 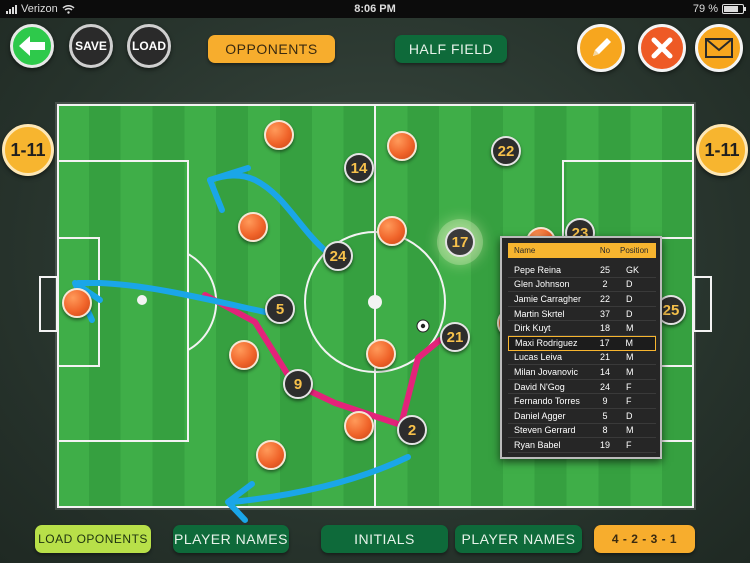 What do you see at coordinates (91, 46) in the screenshot?
I see `save-button: SAVE` at bounding box center [91, 46].